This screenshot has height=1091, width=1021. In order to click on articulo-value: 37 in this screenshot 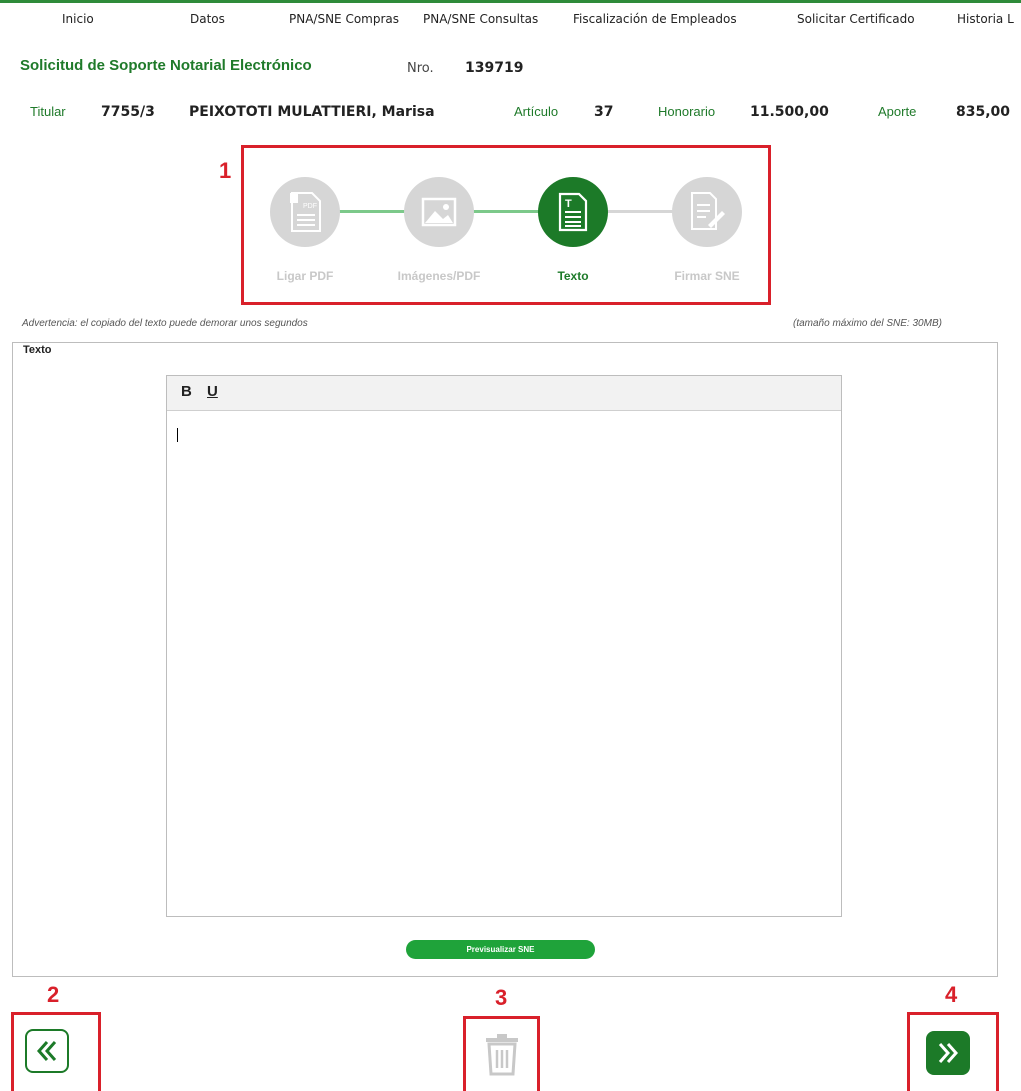, I will do `click(604, 112)`.